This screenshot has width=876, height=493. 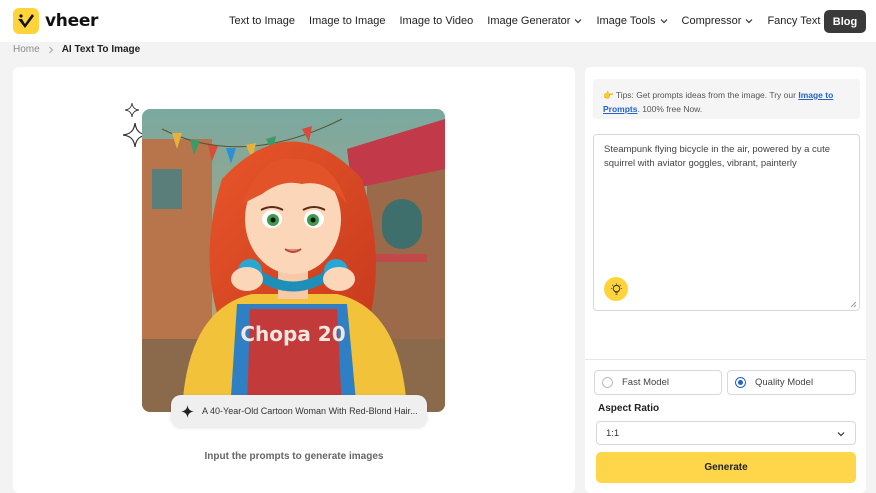 I want to click on nav-label: Image to Video, so click(x=436, y=21).